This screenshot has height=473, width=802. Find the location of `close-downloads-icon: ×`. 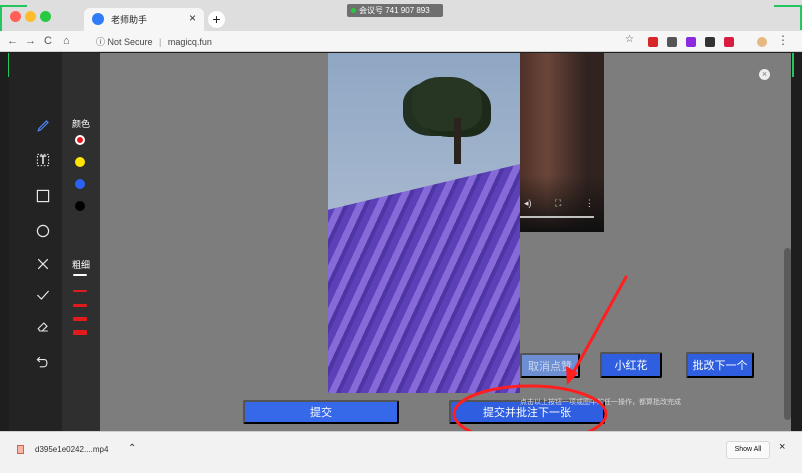

close-downloads-icon: × is located at coordinates (782, 447).